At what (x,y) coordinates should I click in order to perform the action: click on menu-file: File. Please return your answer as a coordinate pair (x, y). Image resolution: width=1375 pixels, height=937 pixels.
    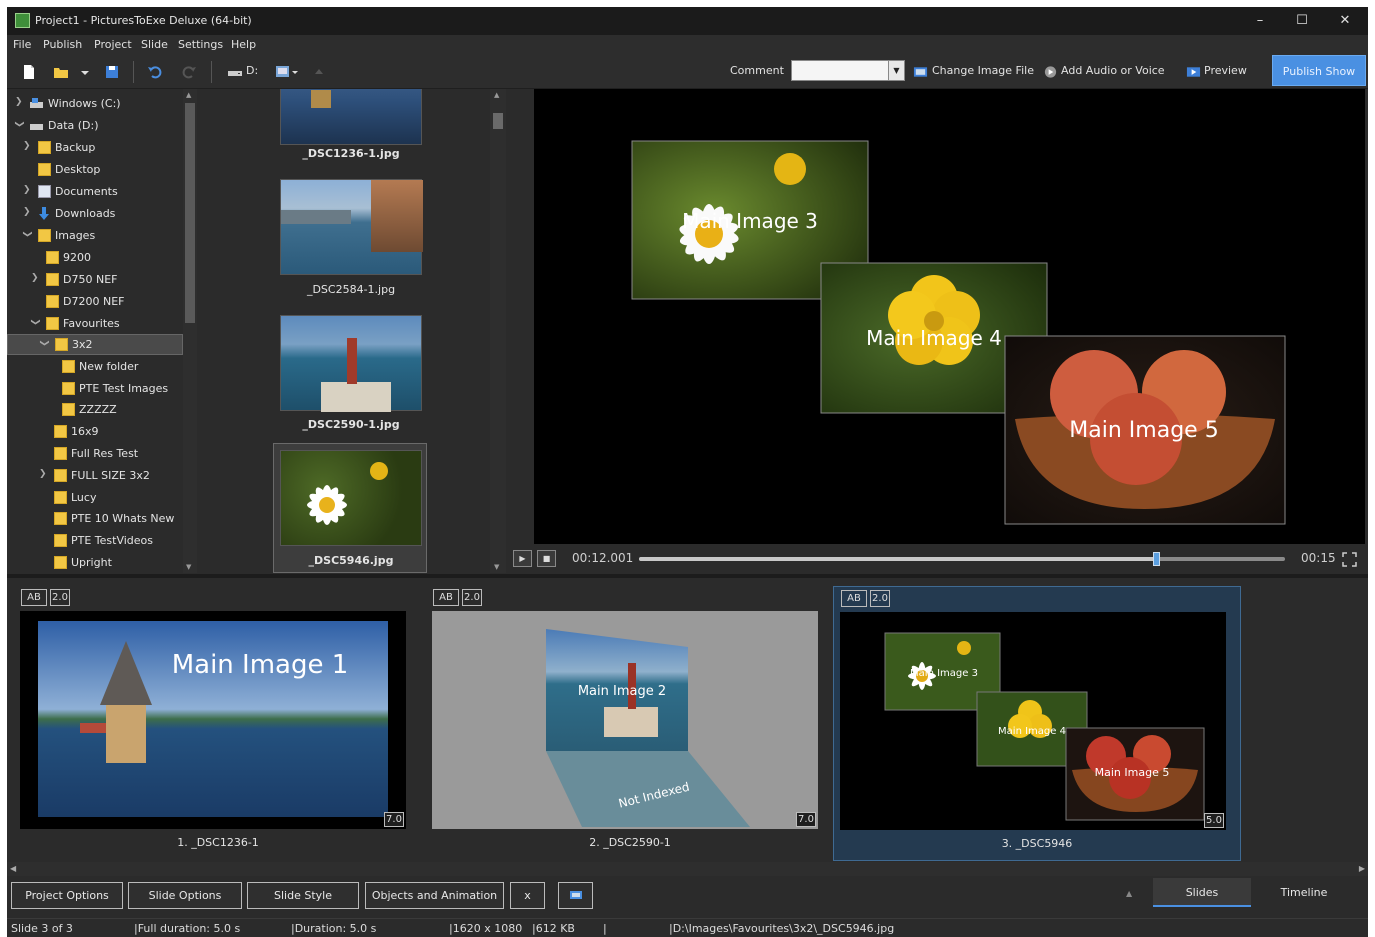
    Looking at the image, I should click on (22, 44).